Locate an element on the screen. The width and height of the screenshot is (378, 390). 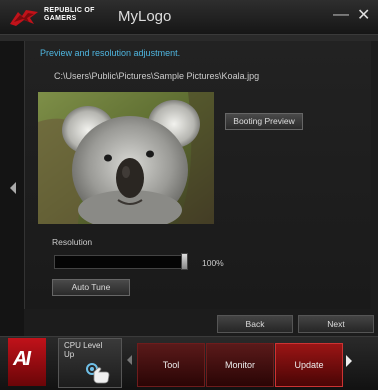
resolution-slider-track is located at coordinates (121, 262).